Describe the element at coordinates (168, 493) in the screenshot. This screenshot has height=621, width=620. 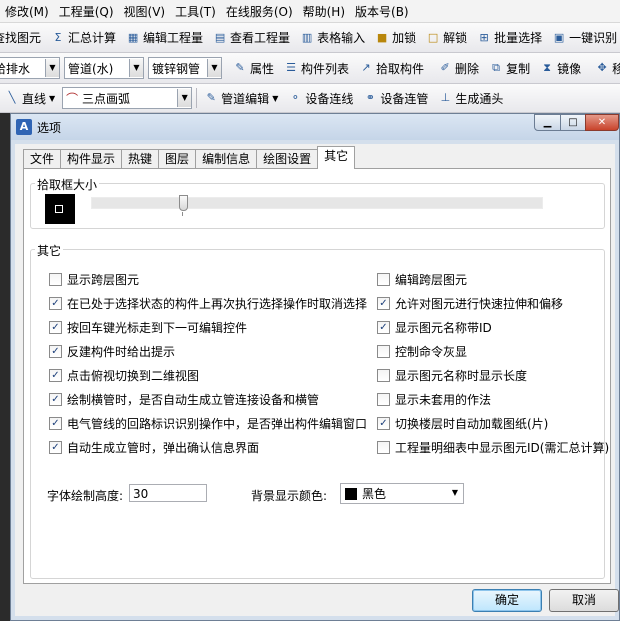
I see `font-height-input: 30` at that location.